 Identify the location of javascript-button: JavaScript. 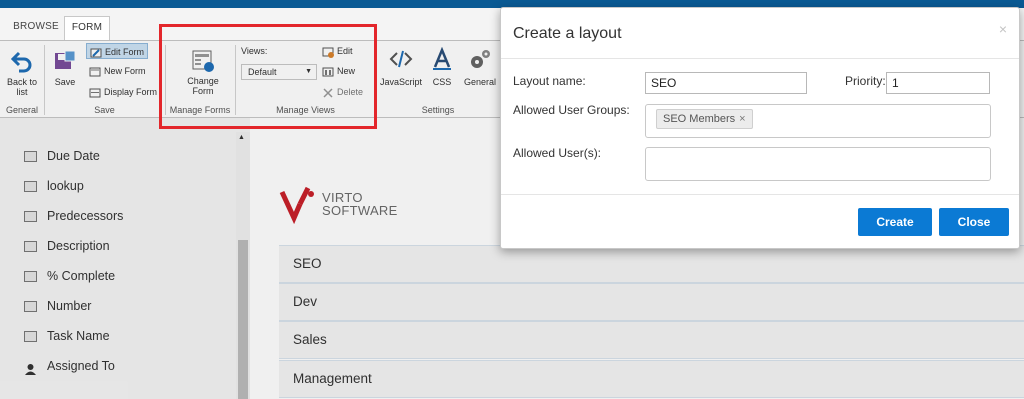
(401, 67).